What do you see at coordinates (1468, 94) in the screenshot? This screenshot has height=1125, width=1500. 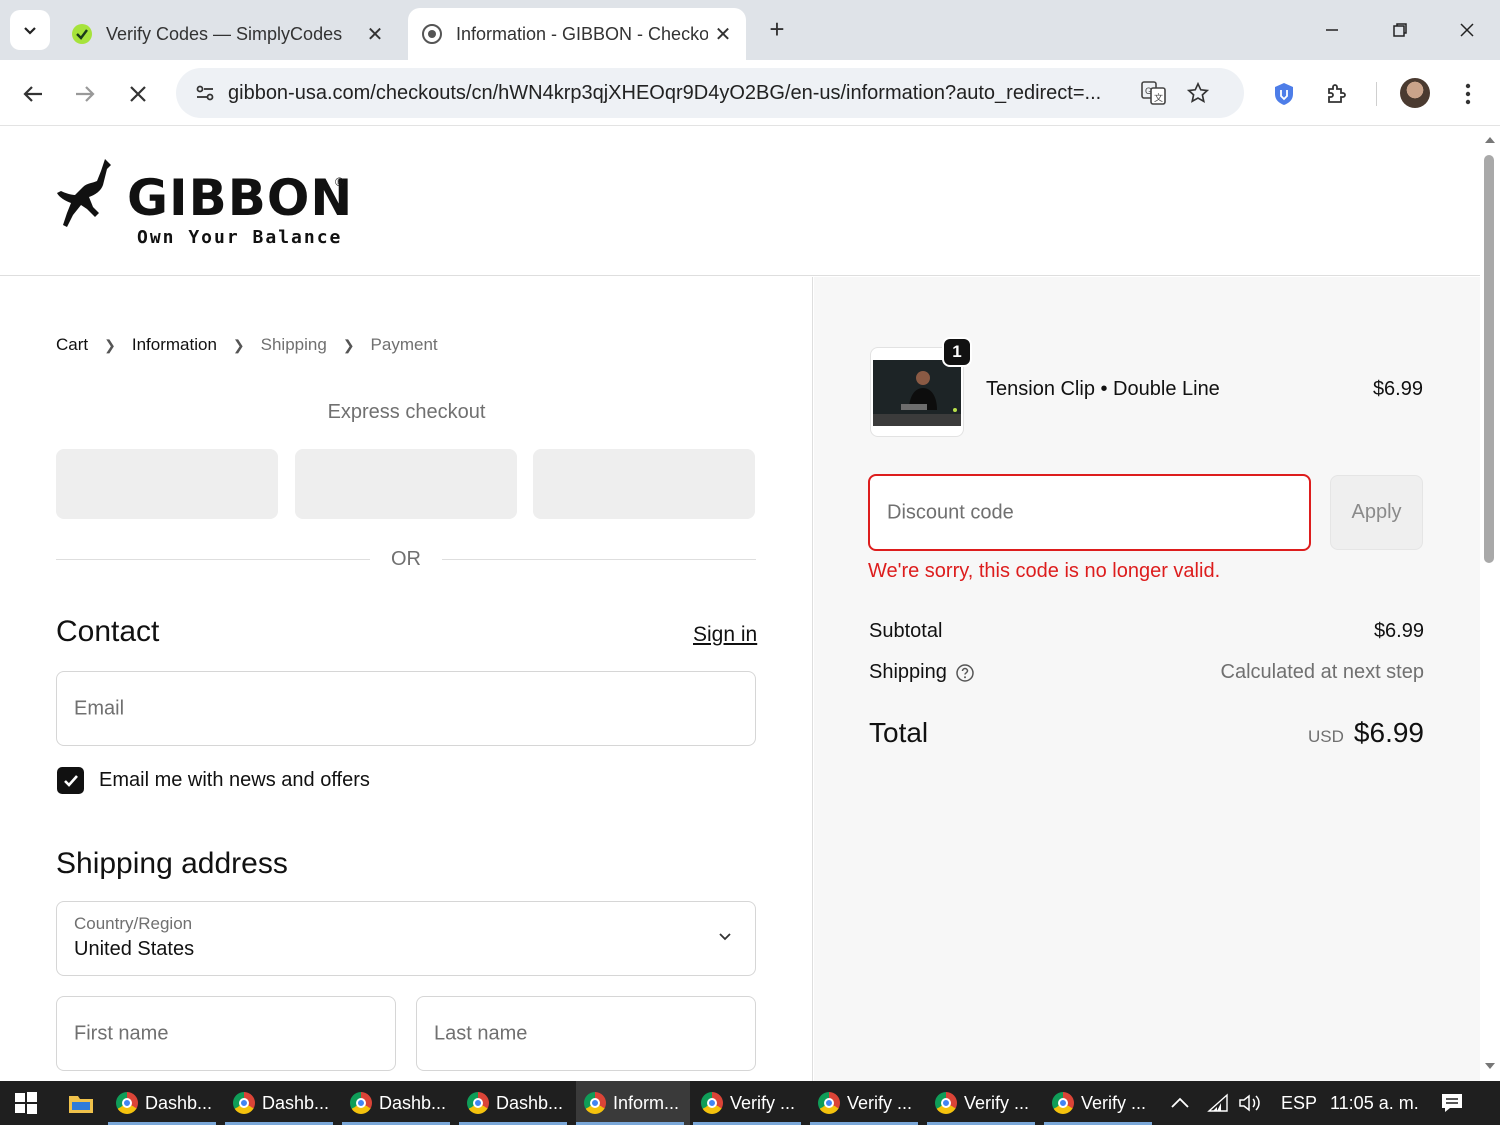 I see `browser-menu-icon` at bounding box center [1468, 94].